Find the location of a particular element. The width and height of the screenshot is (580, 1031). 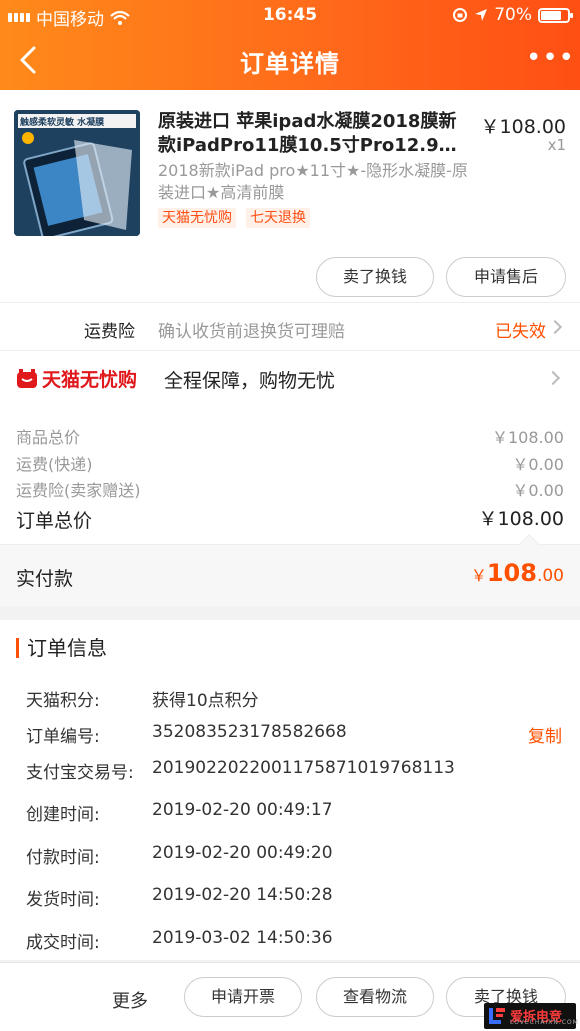

info-label: 成交时间: is located at coordinates (63, 943).